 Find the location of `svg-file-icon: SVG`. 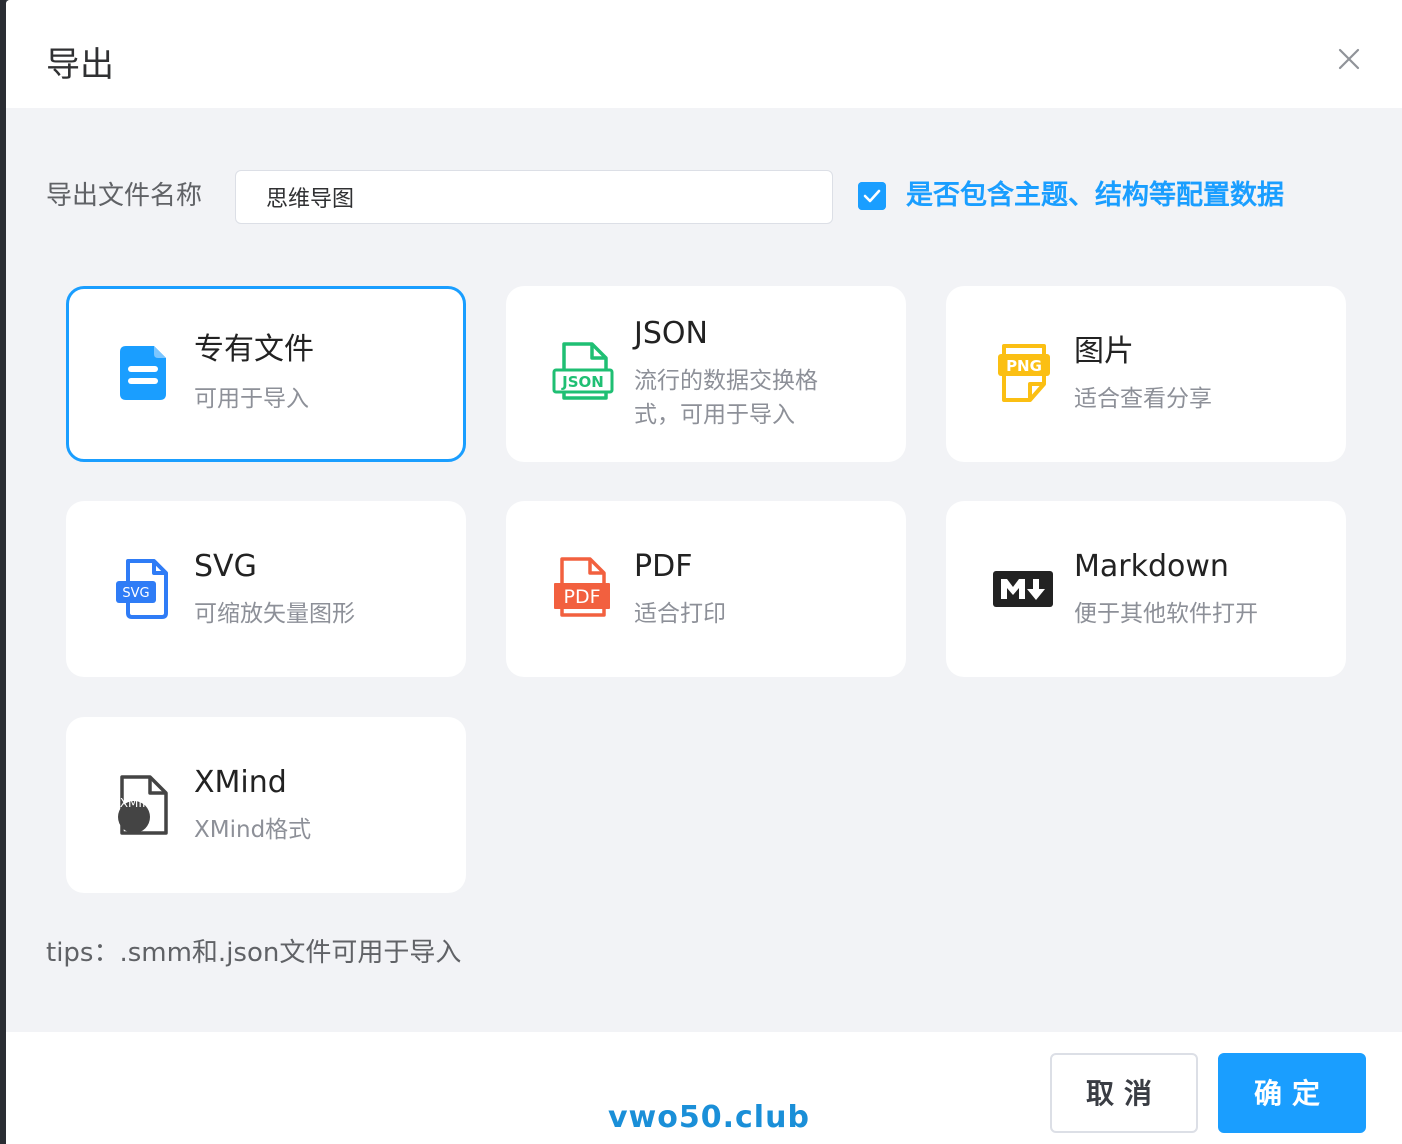

svg-file-icon: SVG is located at coordinates (142, 589).